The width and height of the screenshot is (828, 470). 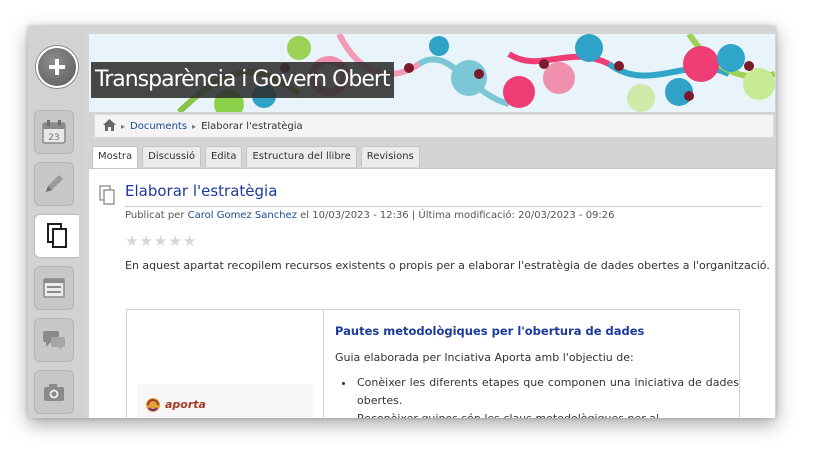 I want to click on camera-button, so click(x=54, y=392).